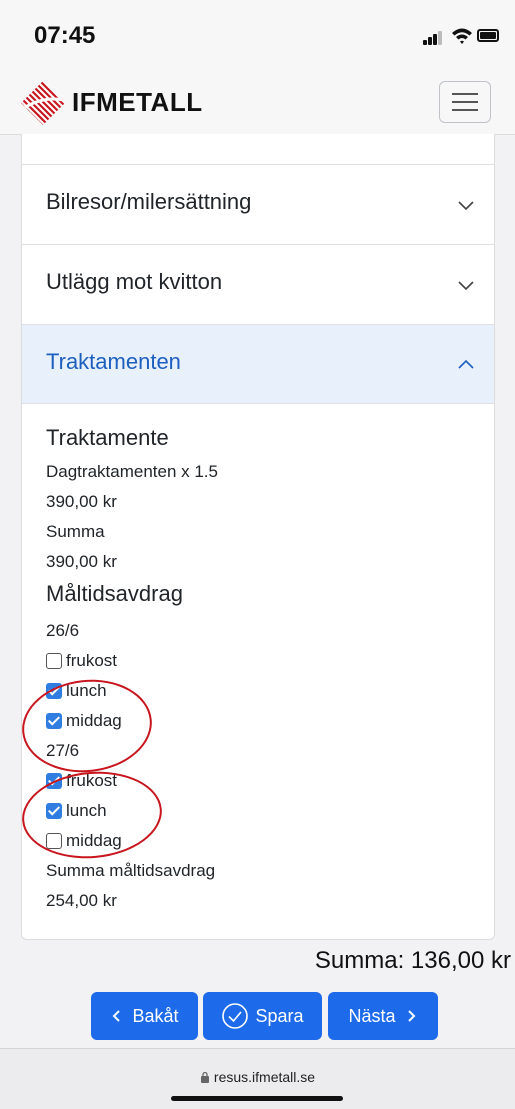 The width and height of the screenshot is (515, 1109). What do you see at coordinates (411, 1016) in the screenshot?
I see `chevron-right-icon` at bounding box center [411, 1016].